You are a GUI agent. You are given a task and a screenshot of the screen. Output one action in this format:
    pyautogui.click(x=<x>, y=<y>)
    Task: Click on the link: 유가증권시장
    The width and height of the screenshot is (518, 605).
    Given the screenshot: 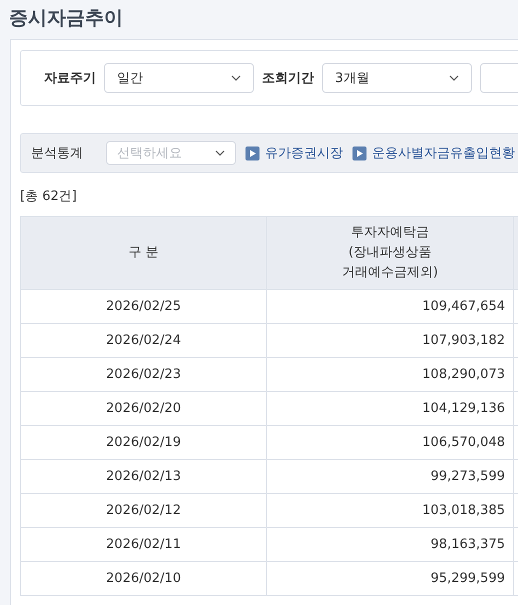 What is the action you would take?
    pyautogui.click(x=304, y=153)
    